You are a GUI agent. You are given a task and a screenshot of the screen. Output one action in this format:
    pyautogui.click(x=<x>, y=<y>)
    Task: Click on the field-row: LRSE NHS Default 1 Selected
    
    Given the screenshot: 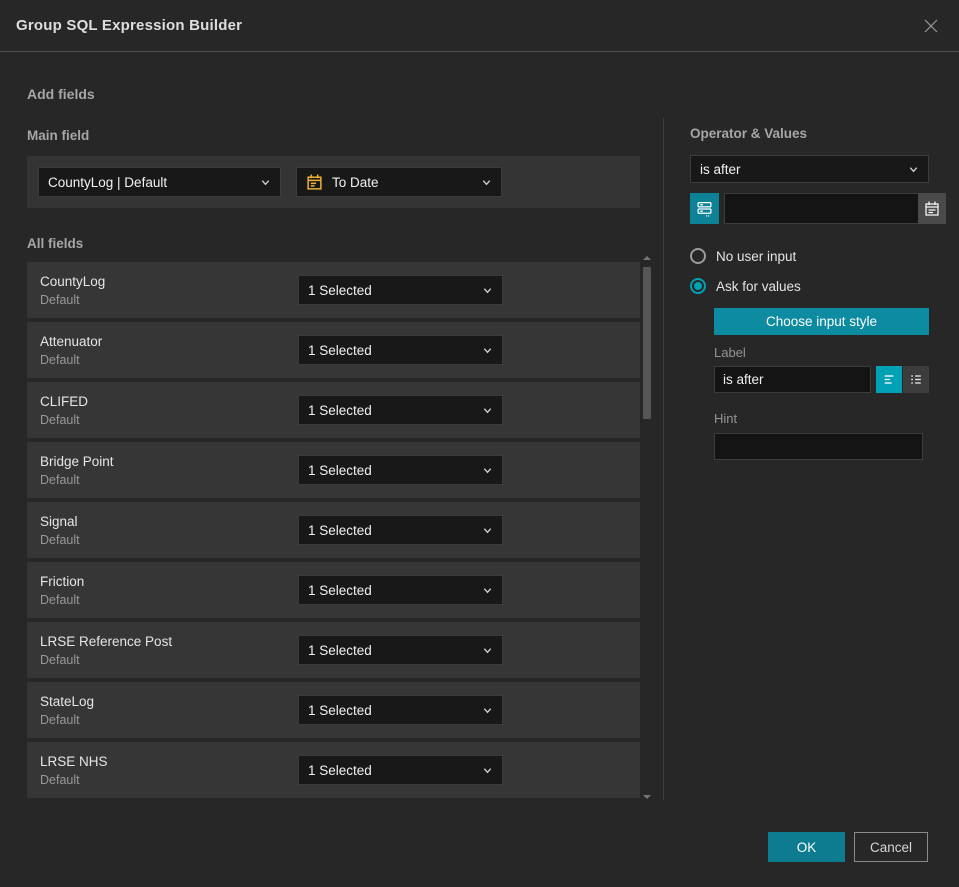 What is the action you would take?
    pyautogui.click(x=333, y=770)
    